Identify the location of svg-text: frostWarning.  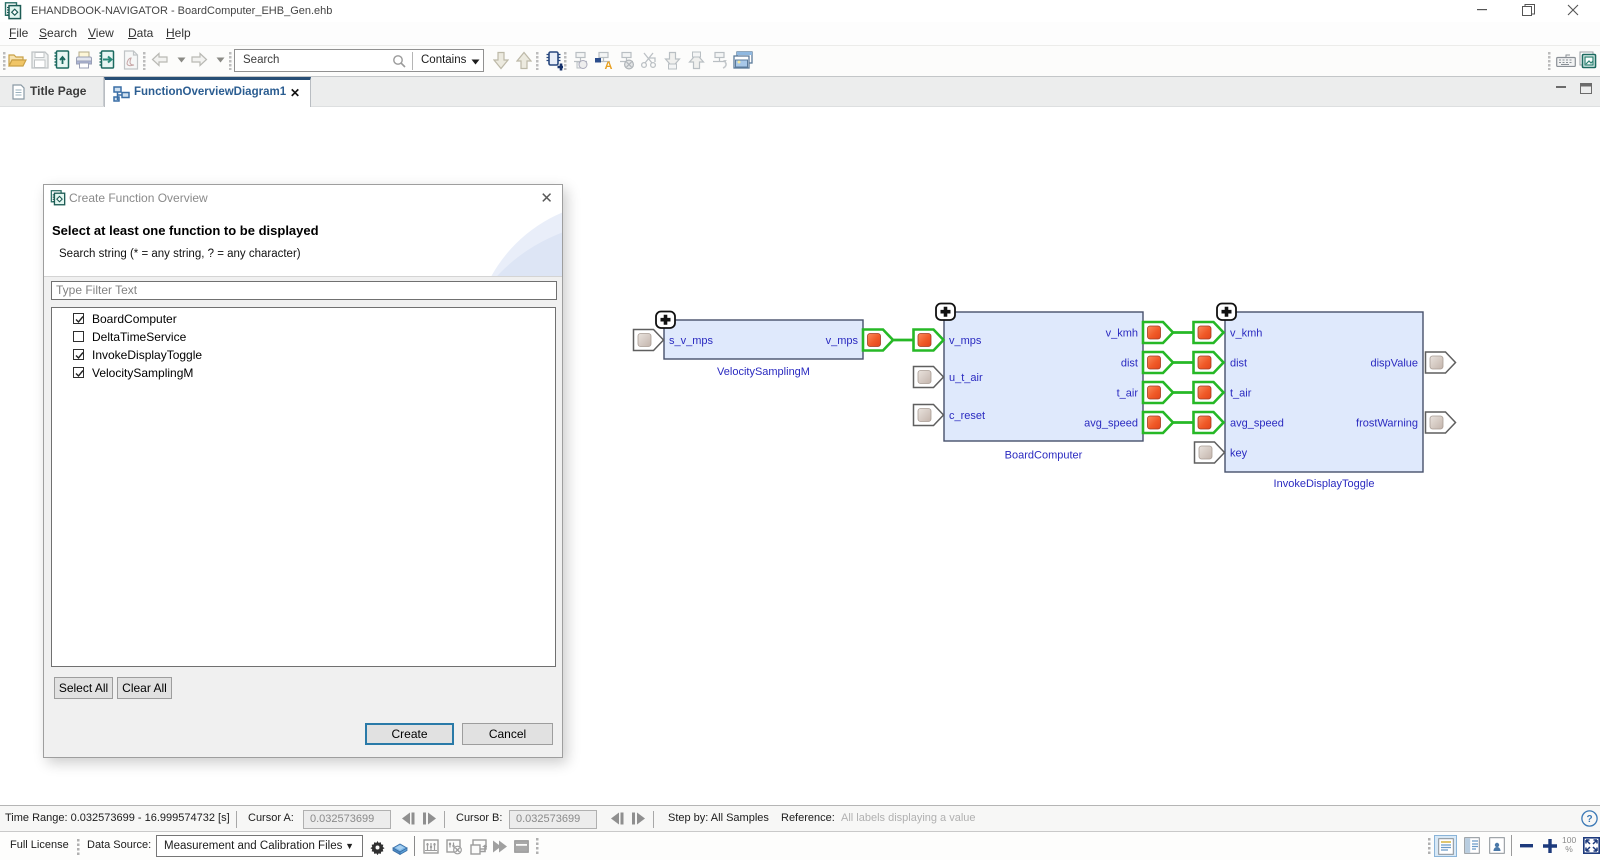
(1387, 424).